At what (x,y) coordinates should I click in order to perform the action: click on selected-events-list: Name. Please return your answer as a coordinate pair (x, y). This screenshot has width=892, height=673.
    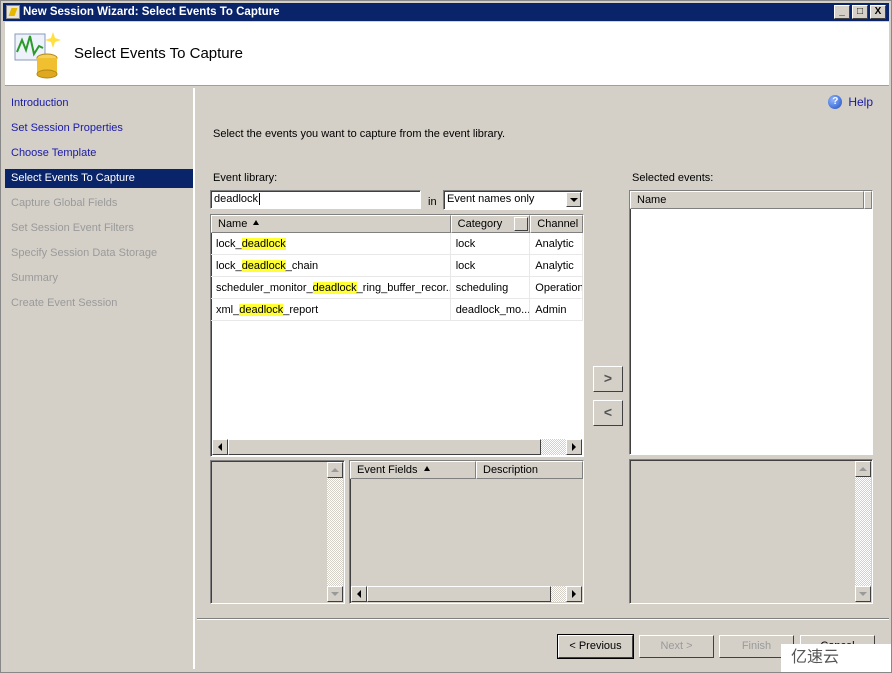
    Looking at the image, I should click on (751, 322).